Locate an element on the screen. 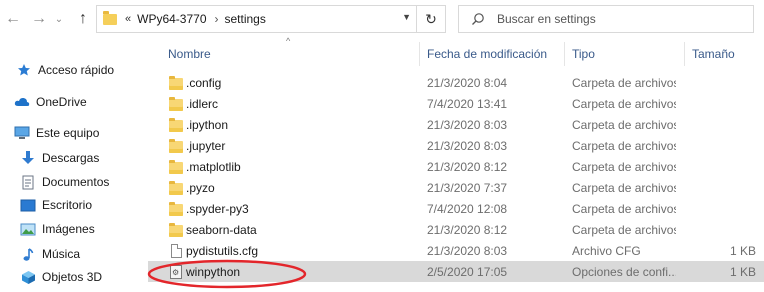 This screenshot has width=764, height=292. file-row: .pyzo 21/3/2020 7:37 Carpeta de archivos is located at coordinates (456, 187).